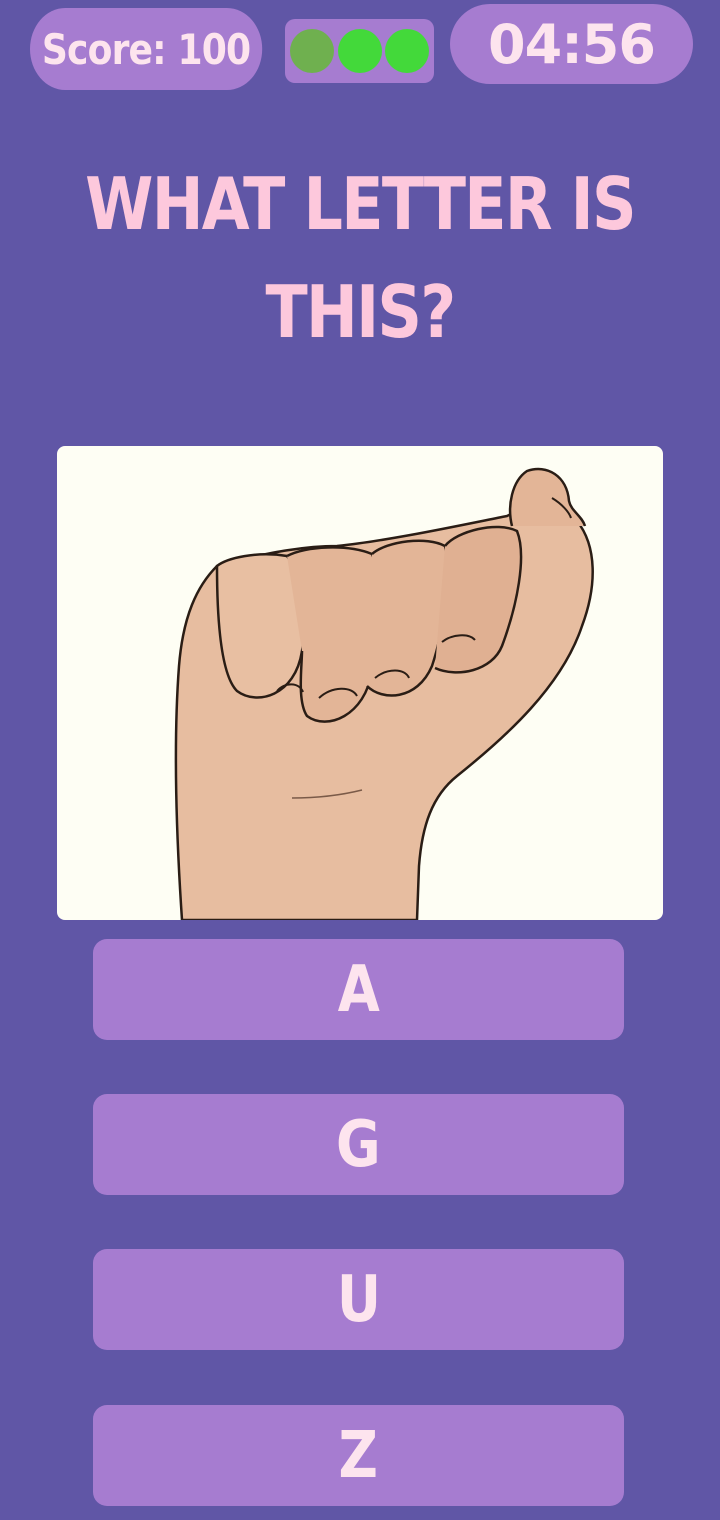  I want to click on answer-label: U, so click(358, 1299).